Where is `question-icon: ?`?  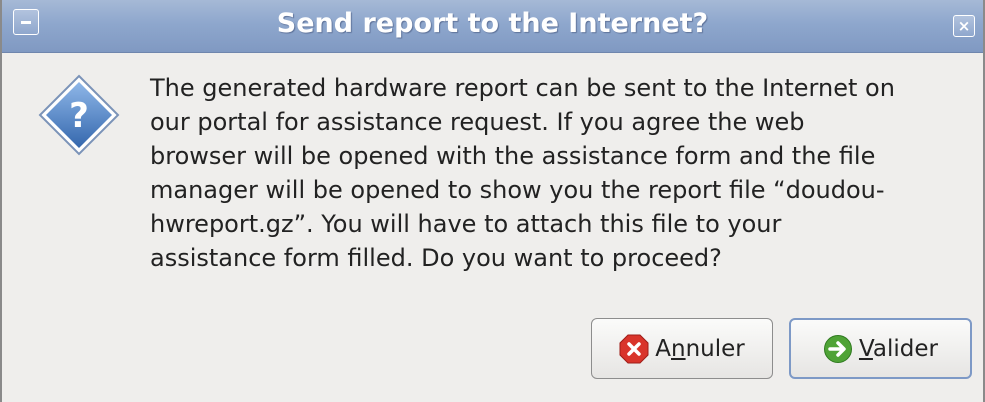
question-icon: ? is located at coordinates (79, 115).